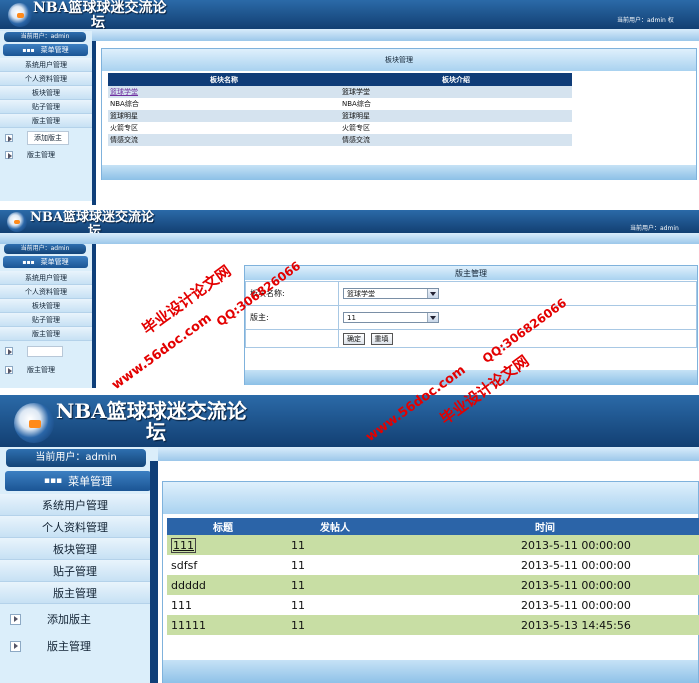  I want to click on highlight-box, so click(45, 351).